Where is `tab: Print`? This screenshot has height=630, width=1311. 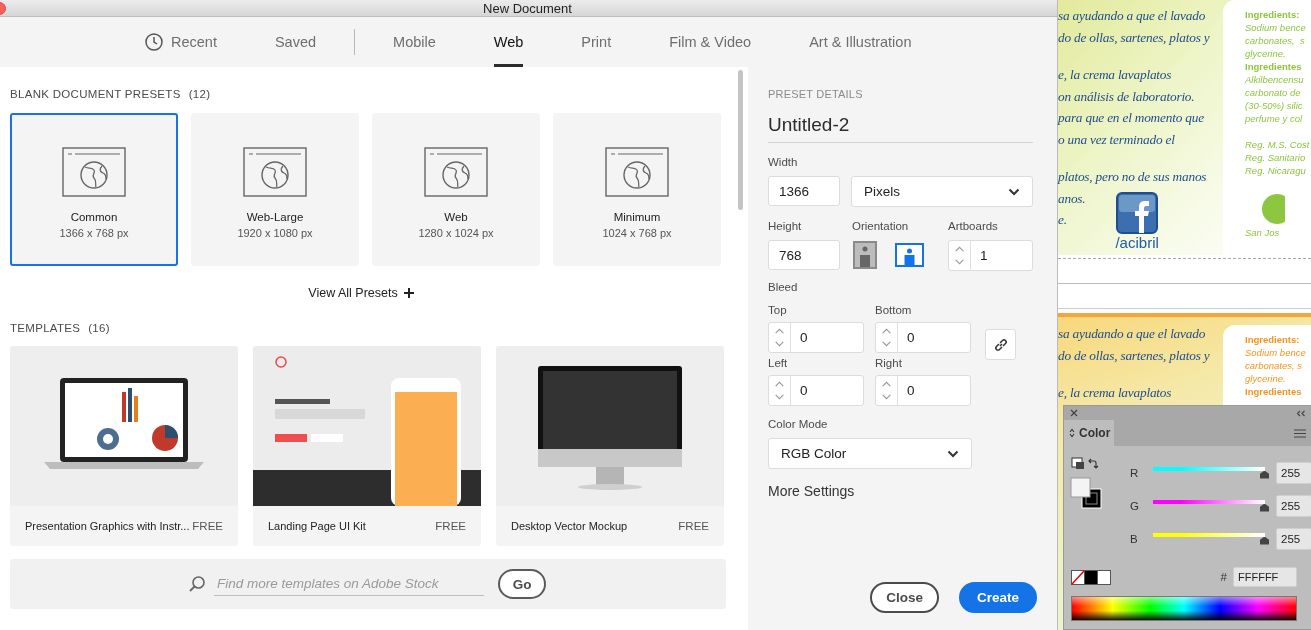
tab: Print is located at coordinates (596, 42).